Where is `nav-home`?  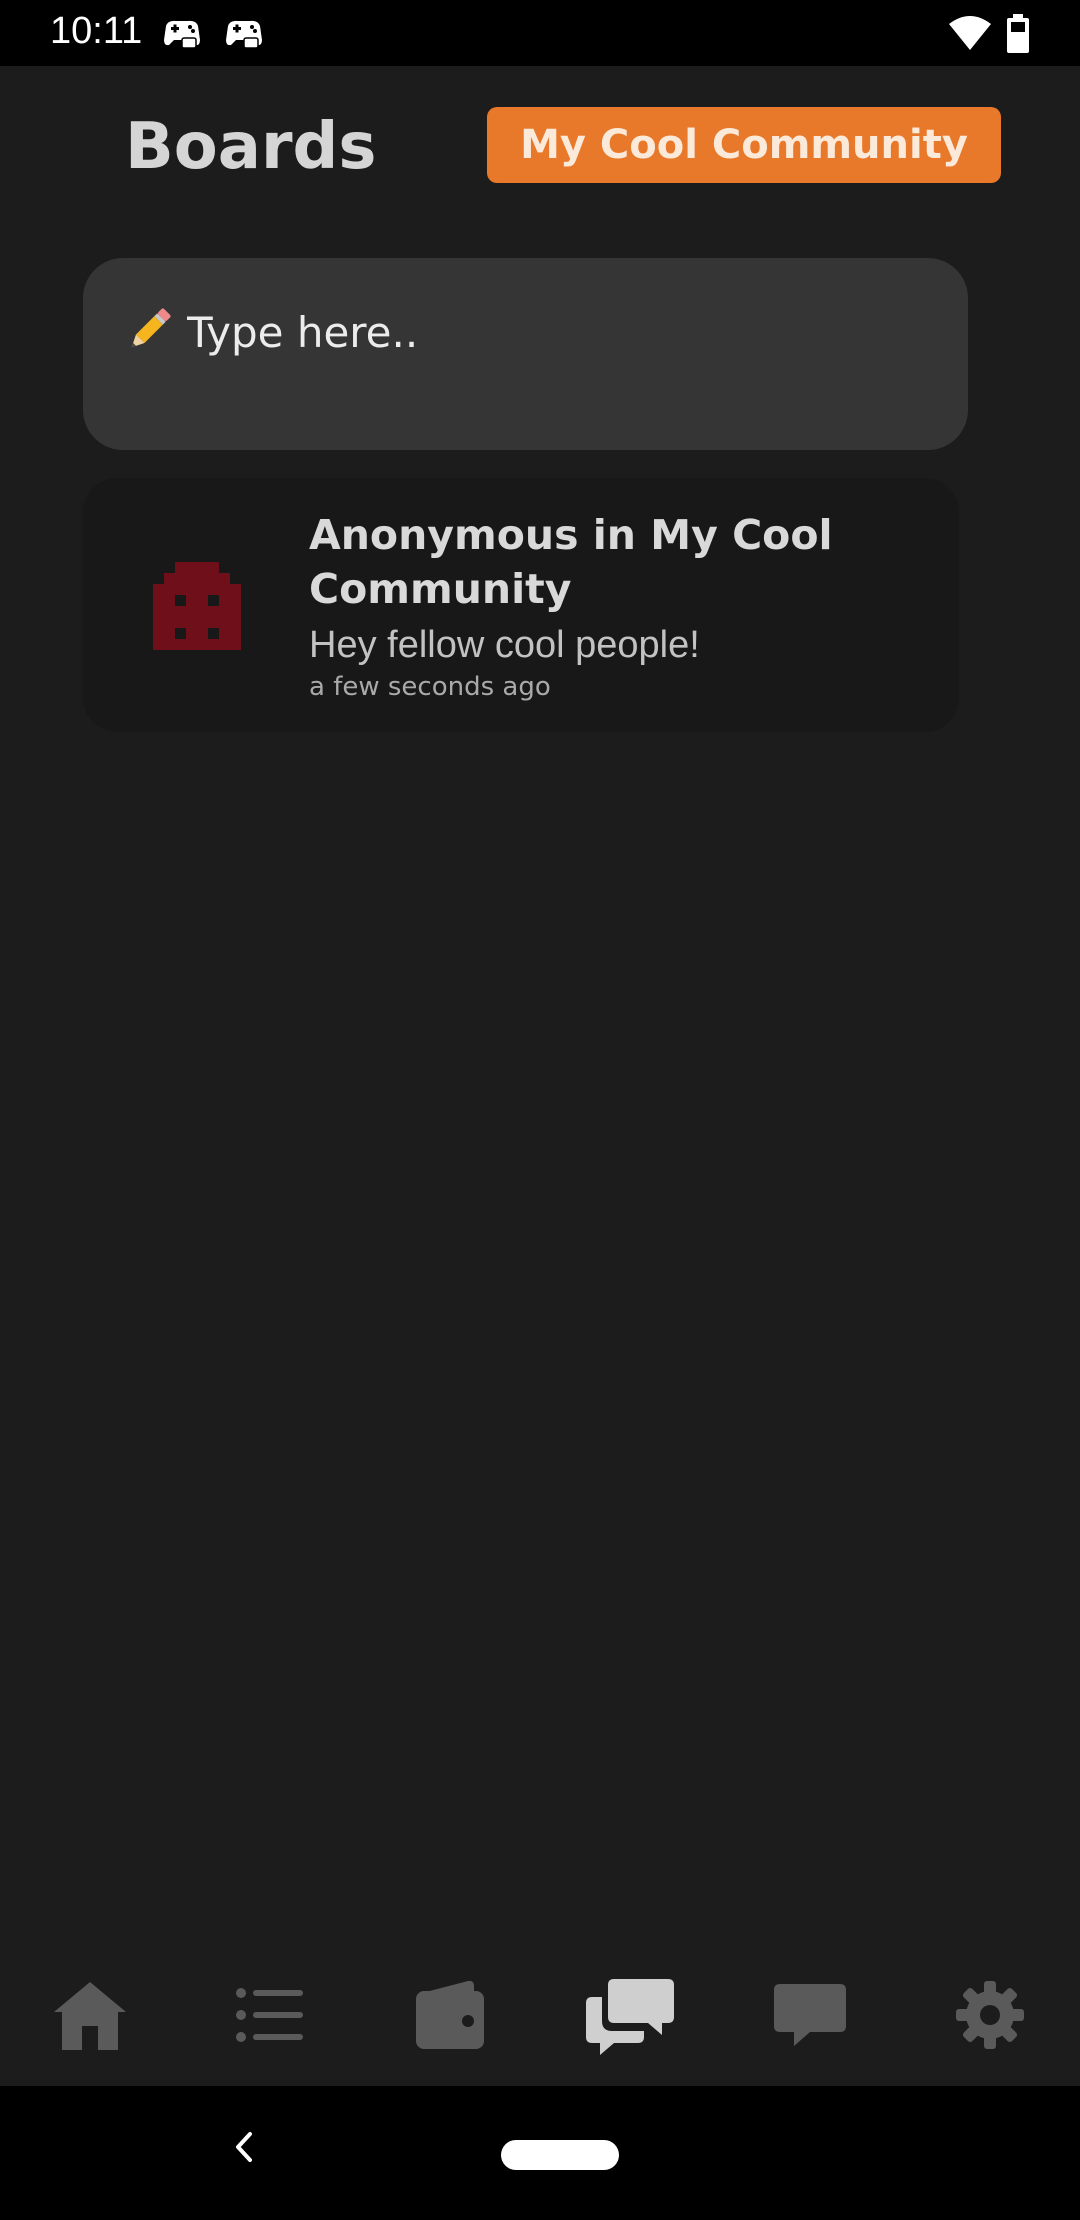 nav-home is located at coordinates (90, 2015).